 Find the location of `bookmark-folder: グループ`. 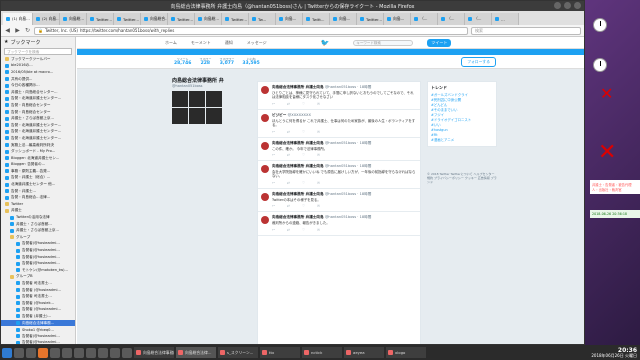

bookmark-folder: グループ is located at coordinates (38, 237).